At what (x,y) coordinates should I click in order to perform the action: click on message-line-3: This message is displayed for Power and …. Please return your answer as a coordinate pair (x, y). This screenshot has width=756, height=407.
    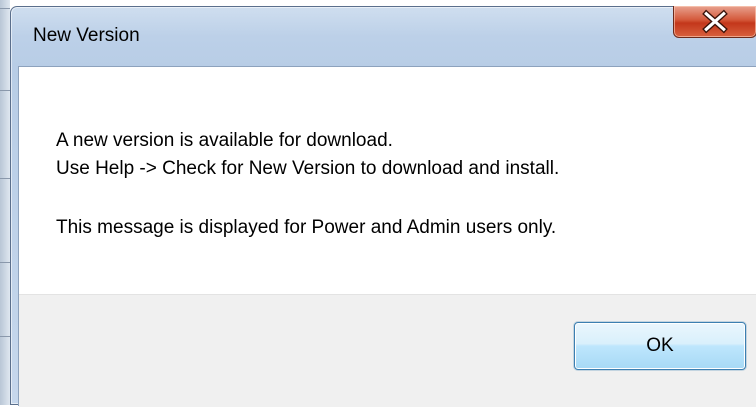
    Looking at the image, I should click on (306, 227).